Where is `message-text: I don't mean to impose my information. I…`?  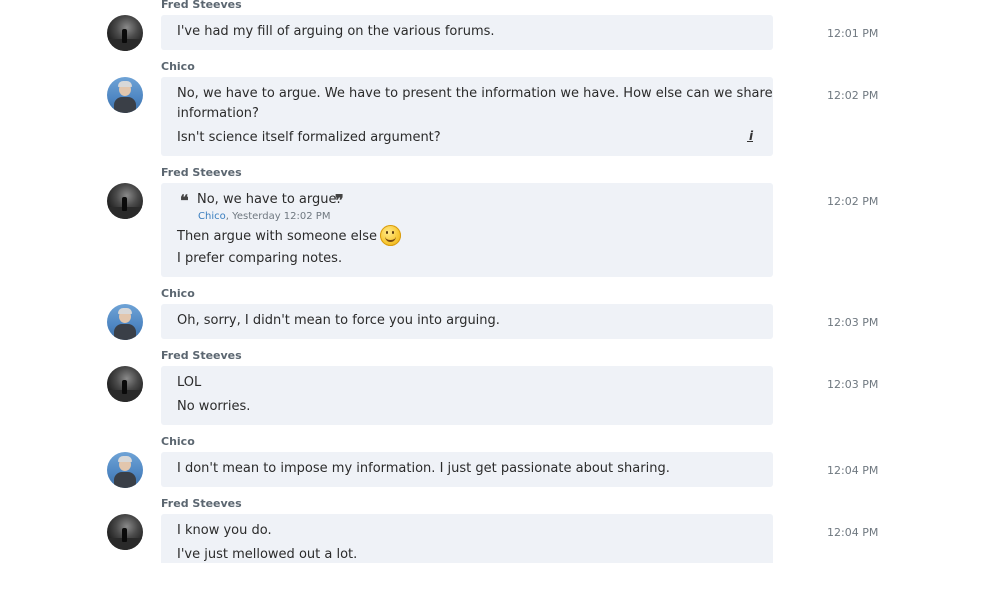 message-text: I don't mean to impose my information. I… is located at coordinates (423, 468).